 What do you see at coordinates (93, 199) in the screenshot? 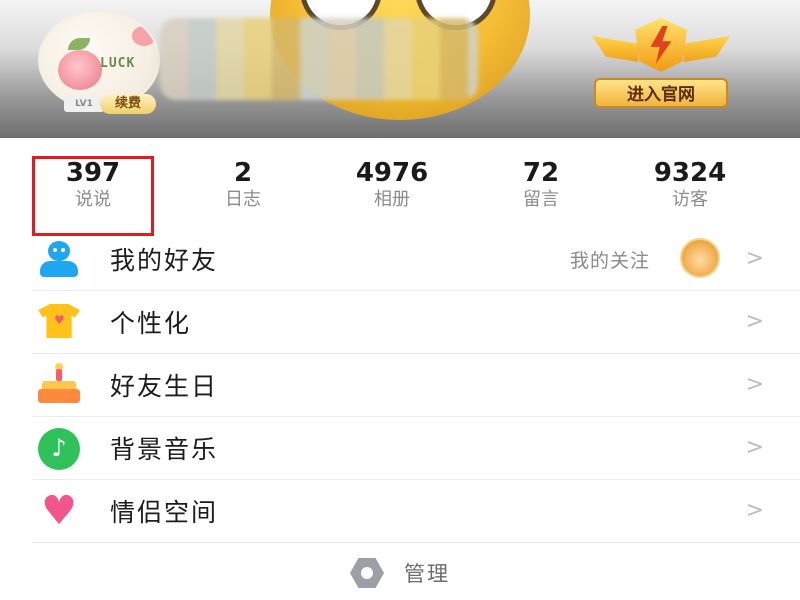
I see `stat-label: 说说` at bounding box center [93, 199].